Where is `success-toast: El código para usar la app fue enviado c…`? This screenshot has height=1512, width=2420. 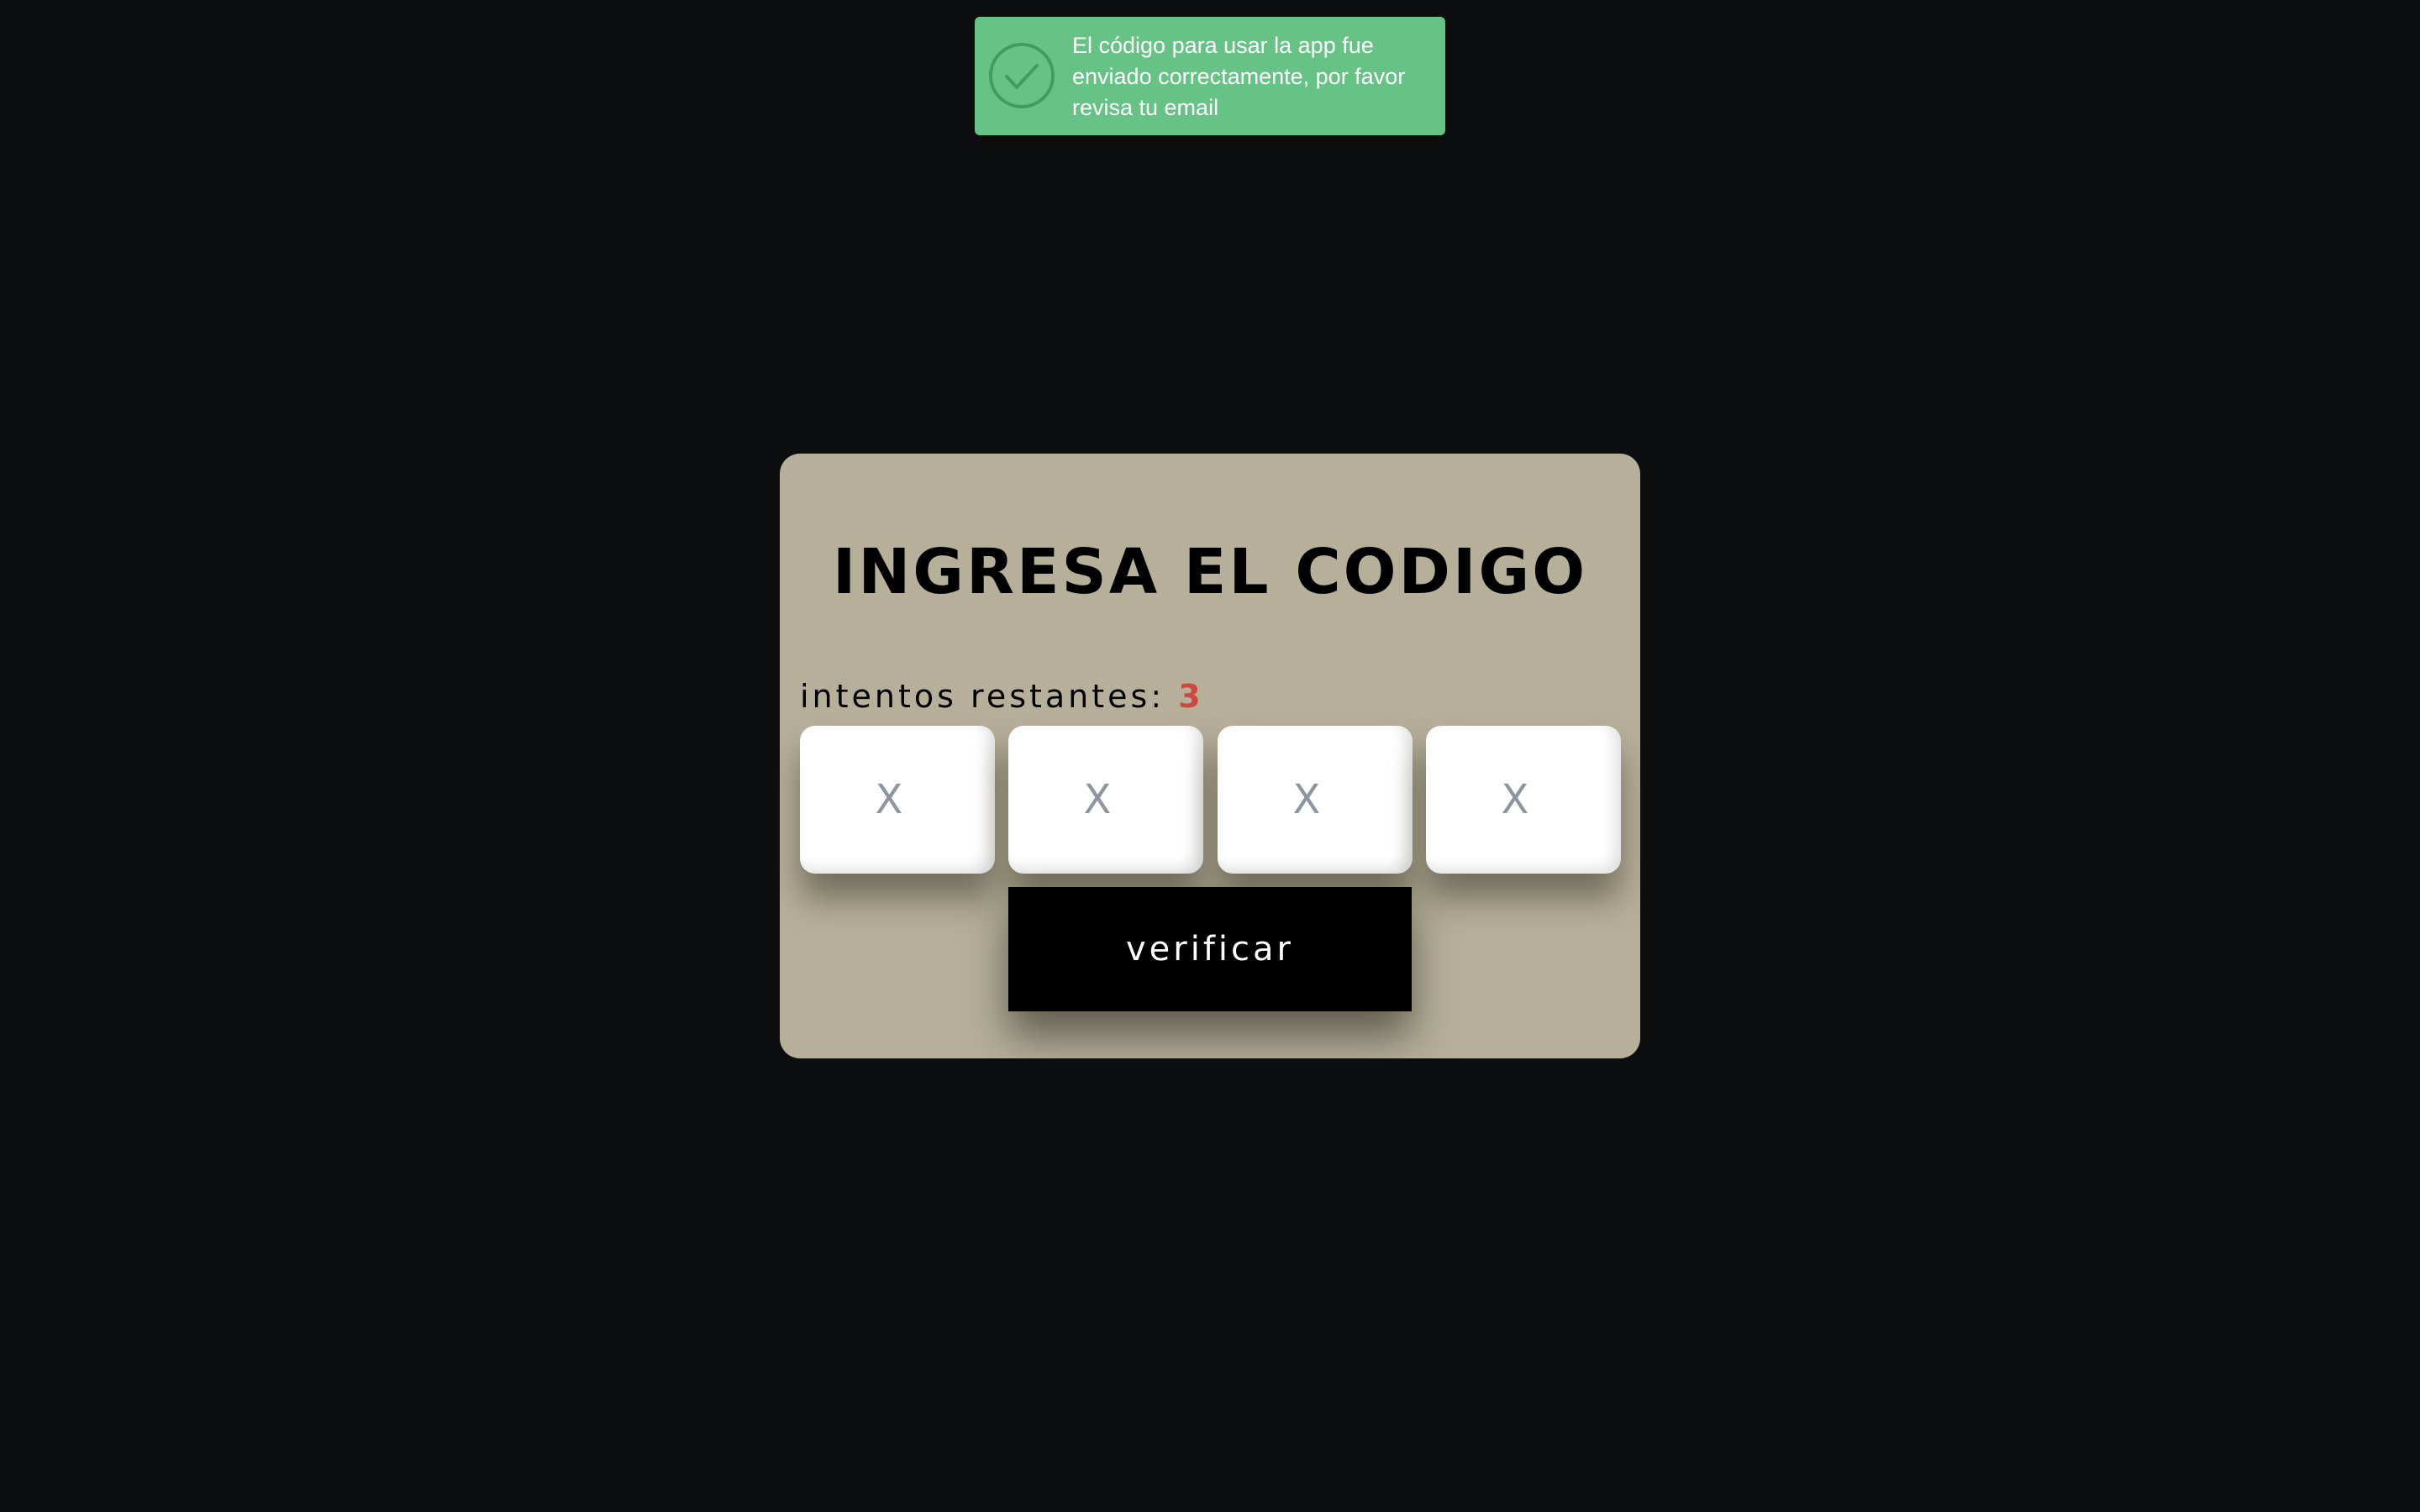
success-toast: El código para usar la app fue enviado c… is located at coordinates (1210, 76).